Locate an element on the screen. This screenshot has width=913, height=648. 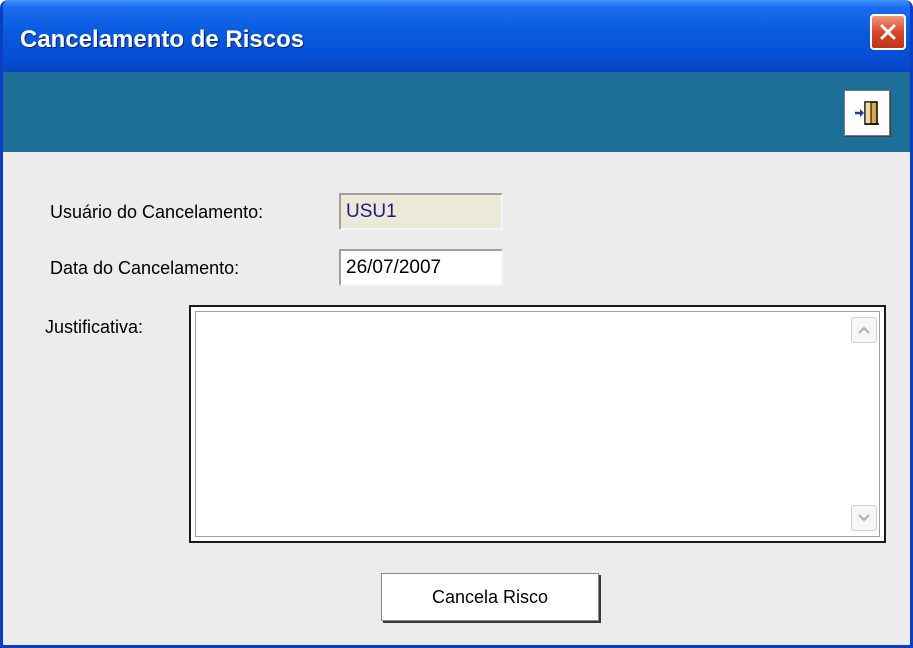
chevron-down-icon is located at coordinates (864, 518).